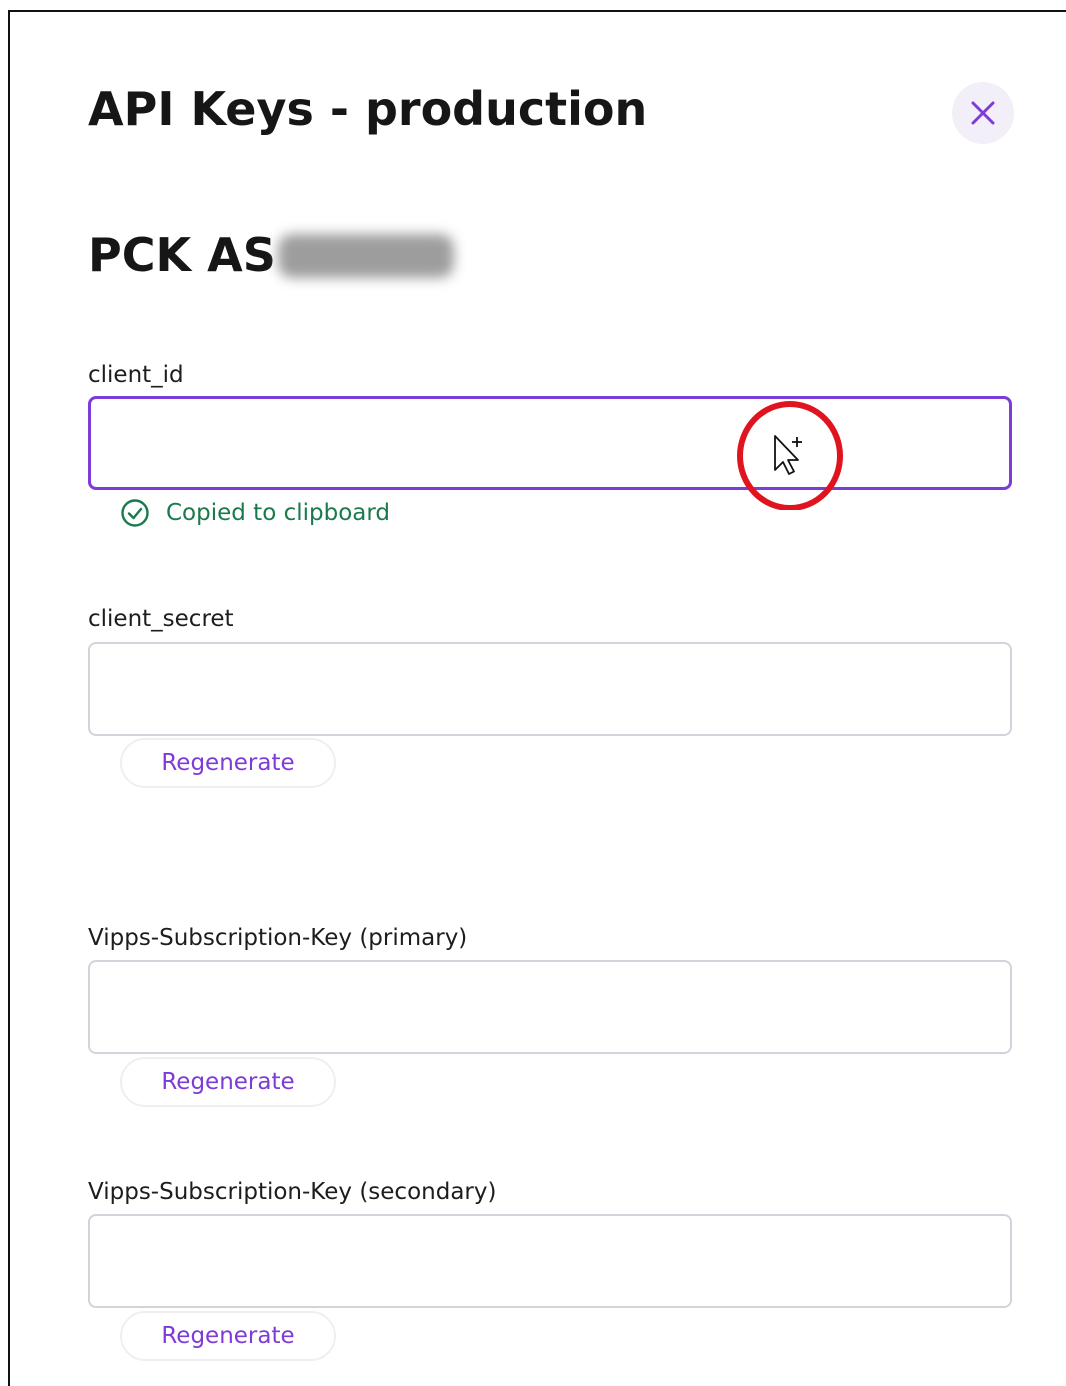  I want to click on close-button, so click(983, 113).